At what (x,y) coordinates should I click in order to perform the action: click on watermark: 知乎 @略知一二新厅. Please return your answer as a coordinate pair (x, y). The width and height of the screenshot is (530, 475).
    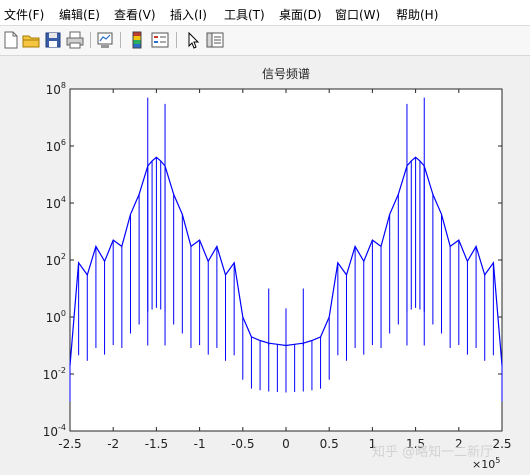
    Looking at the image, I should click on (432, 452).